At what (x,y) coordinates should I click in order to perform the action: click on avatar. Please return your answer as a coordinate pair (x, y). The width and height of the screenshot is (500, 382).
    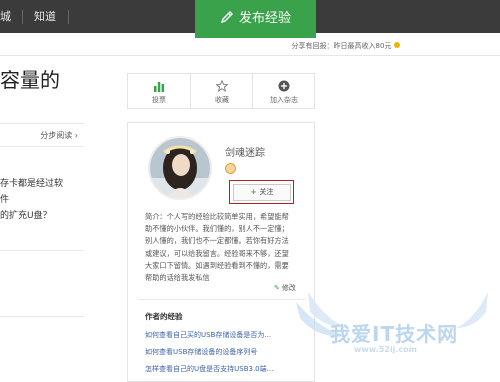
    Looking at the image, I should click on (180, 168).